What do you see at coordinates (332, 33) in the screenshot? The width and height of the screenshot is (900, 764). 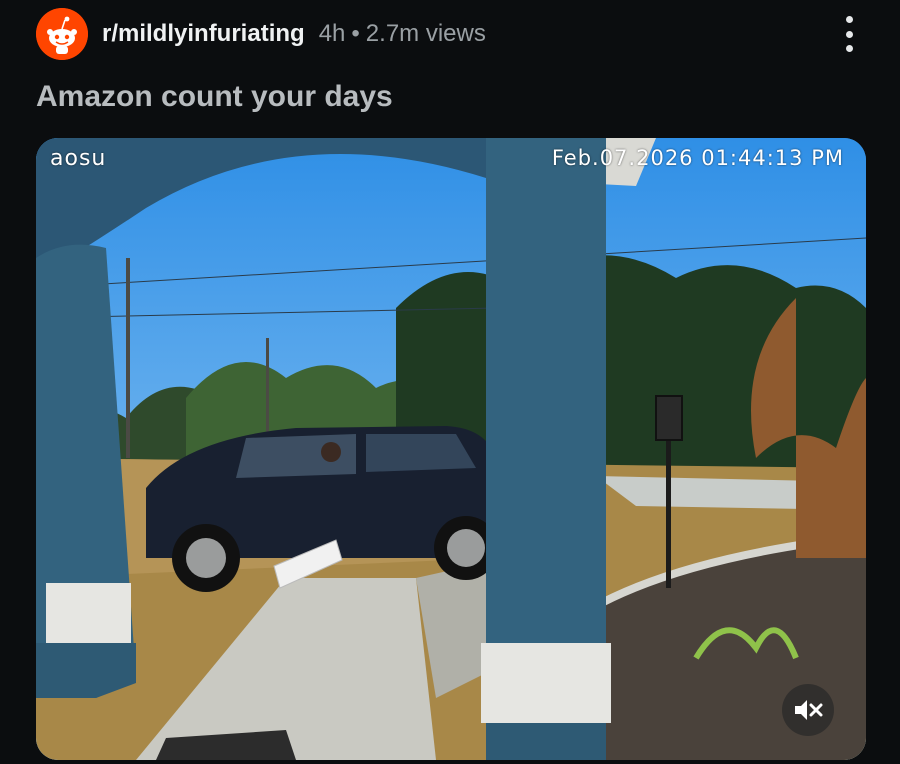 I see `post-age: 4h` at bounding box center [332, 33].